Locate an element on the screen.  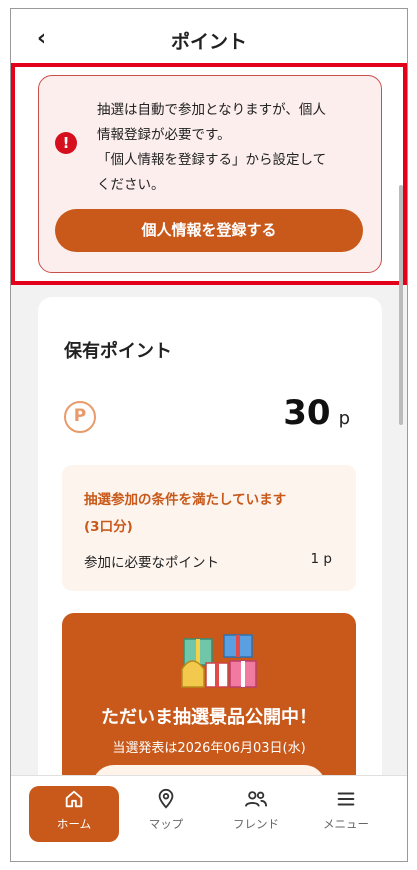
alert-icon: ! is located at coordinates (66, 143).